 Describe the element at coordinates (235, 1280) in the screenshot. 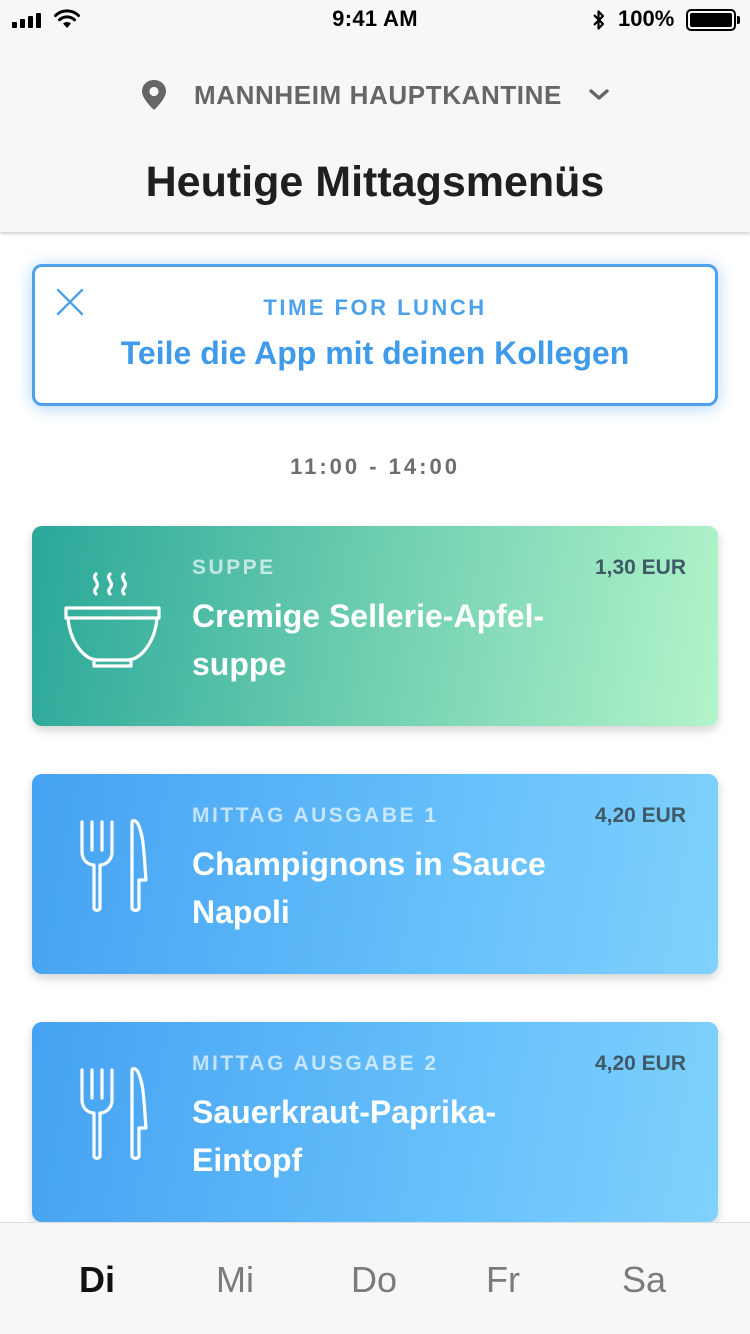

I see `tab-day-mi: Mi` at that location.